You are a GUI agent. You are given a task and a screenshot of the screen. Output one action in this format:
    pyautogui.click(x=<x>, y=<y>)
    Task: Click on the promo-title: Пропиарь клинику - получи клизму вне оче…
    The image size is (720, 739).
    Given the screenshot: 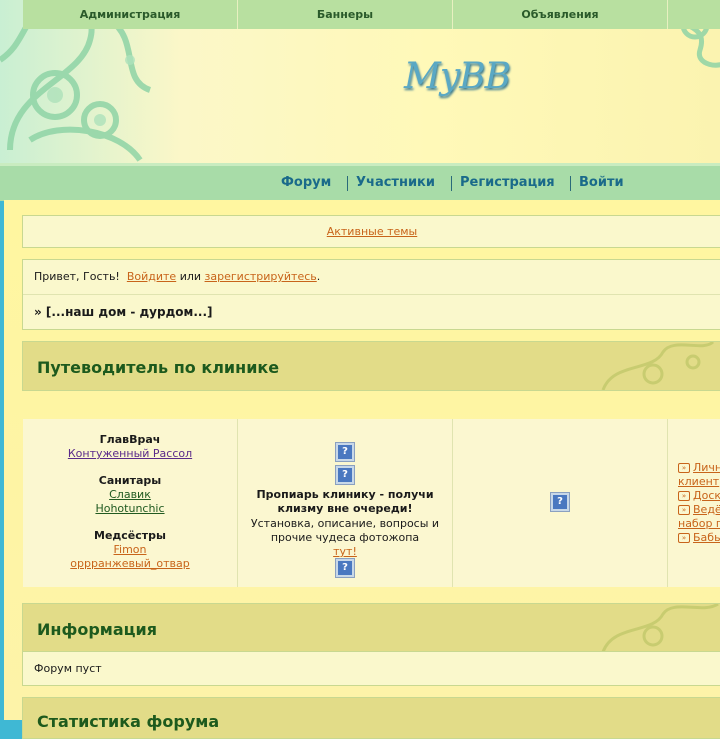 What is the action you would take?
    pyautogui.click(x=345, y=501)
    